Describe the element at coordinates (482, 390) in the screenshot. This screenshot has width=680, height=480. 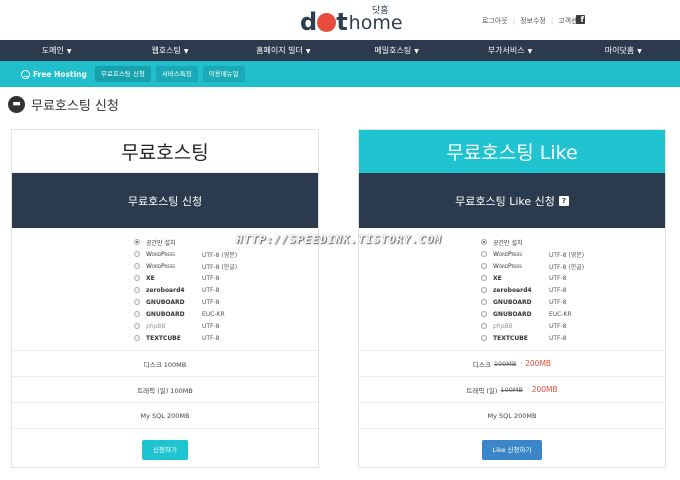
I see `spec-label: 트래픽 (일)` at that location.